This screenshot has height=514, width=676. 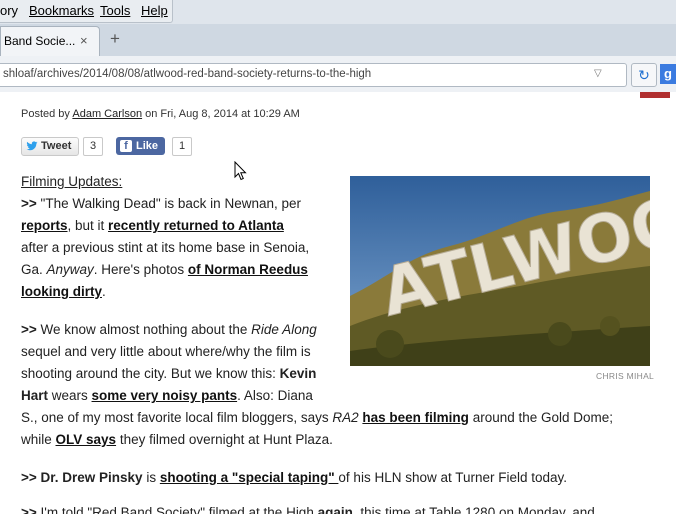 What do you see at coordinates (151, 477) in the screenshot?
I see `text-span: is` at bounding box center [151, 477].